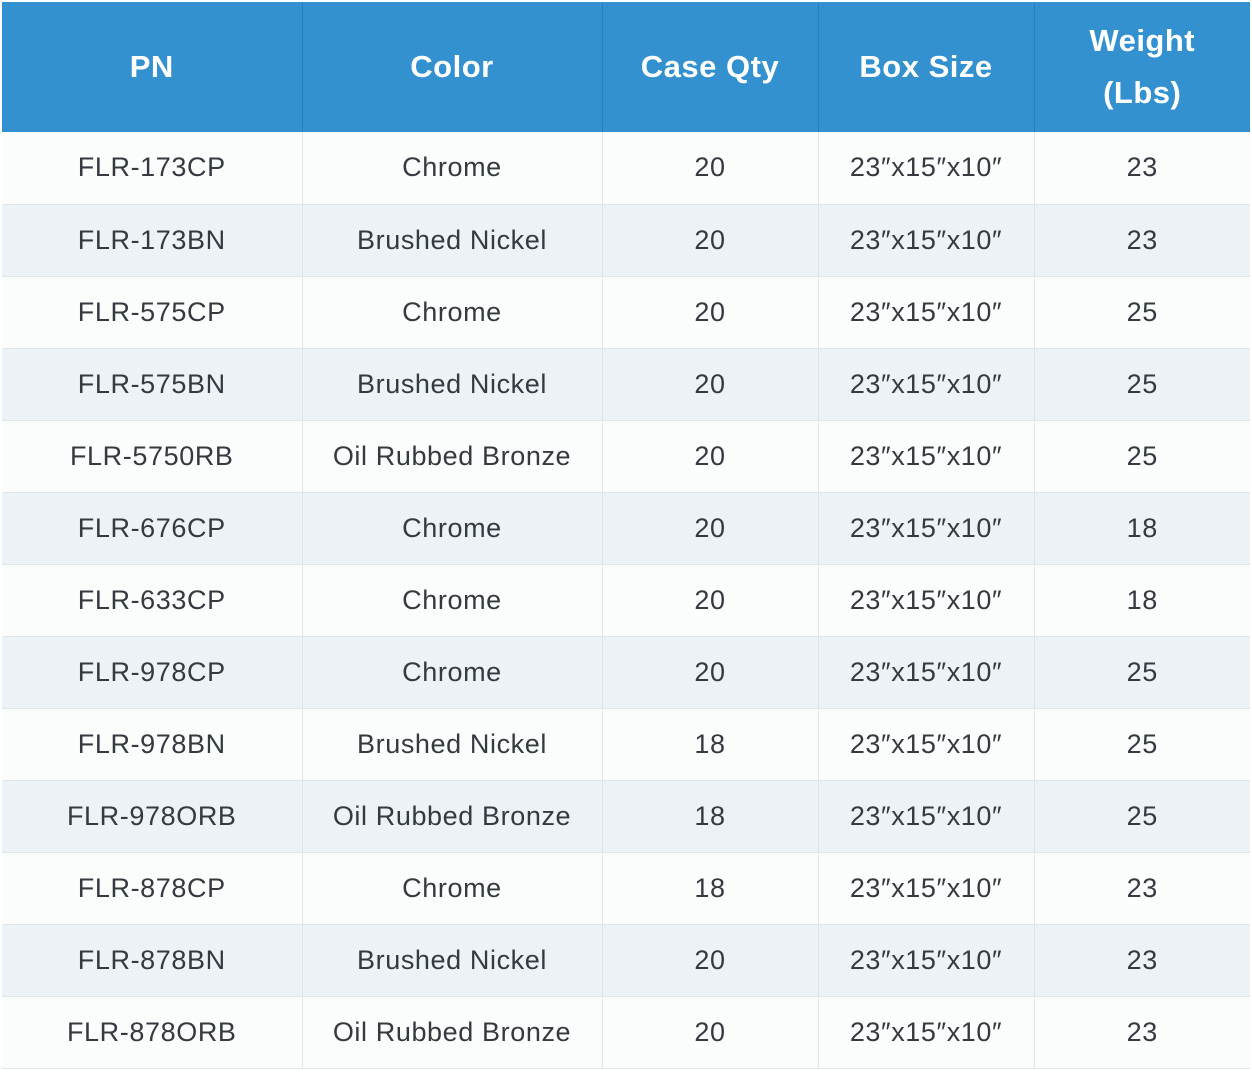 This screenshot has height=1074, width=1252. What do you see at coordinates (152, 1032) in the screenshot?
I see `cell-pn: FLR-878ORB` at bounding box center [152, 1032].